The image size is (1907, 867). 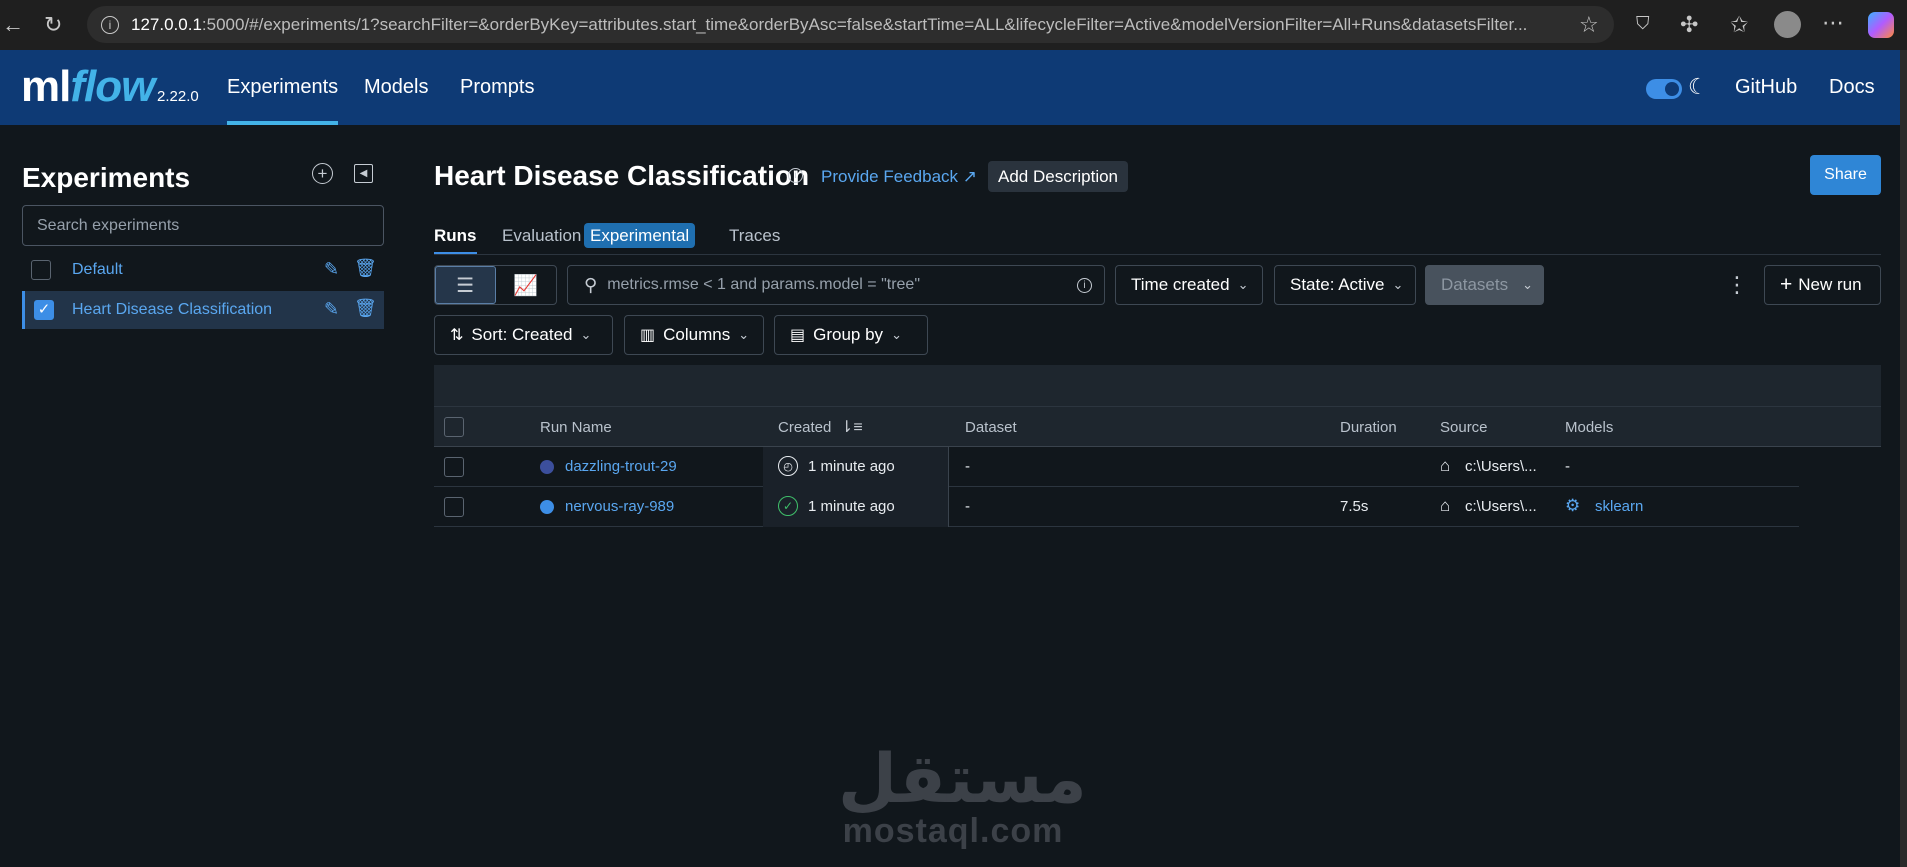 I want to click on moon-icon: ☾, so click(x=1698, y=86).